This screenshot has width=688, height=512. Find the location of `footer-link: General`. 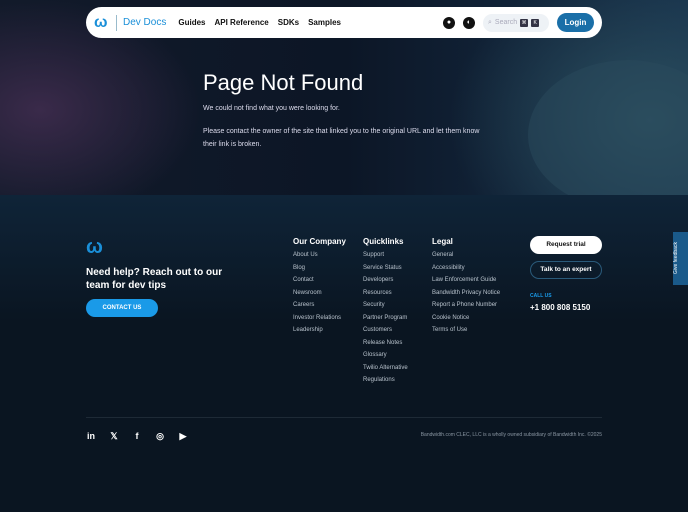

footer-link: General is located at coordinates (466, 258).